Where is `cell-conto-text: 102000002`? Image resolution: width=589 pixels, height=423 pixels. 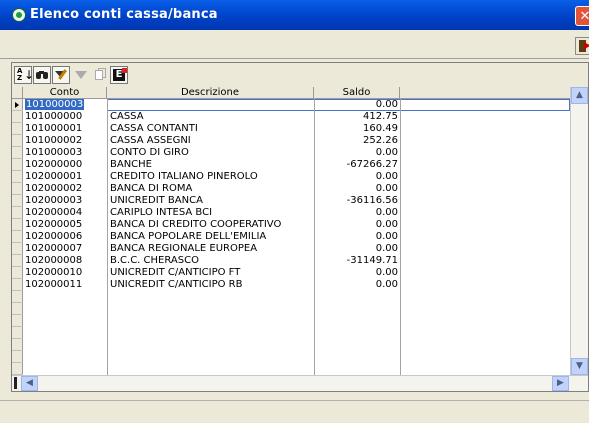
cell-conto-text: 102000002 is located at coordinates (54, 188).